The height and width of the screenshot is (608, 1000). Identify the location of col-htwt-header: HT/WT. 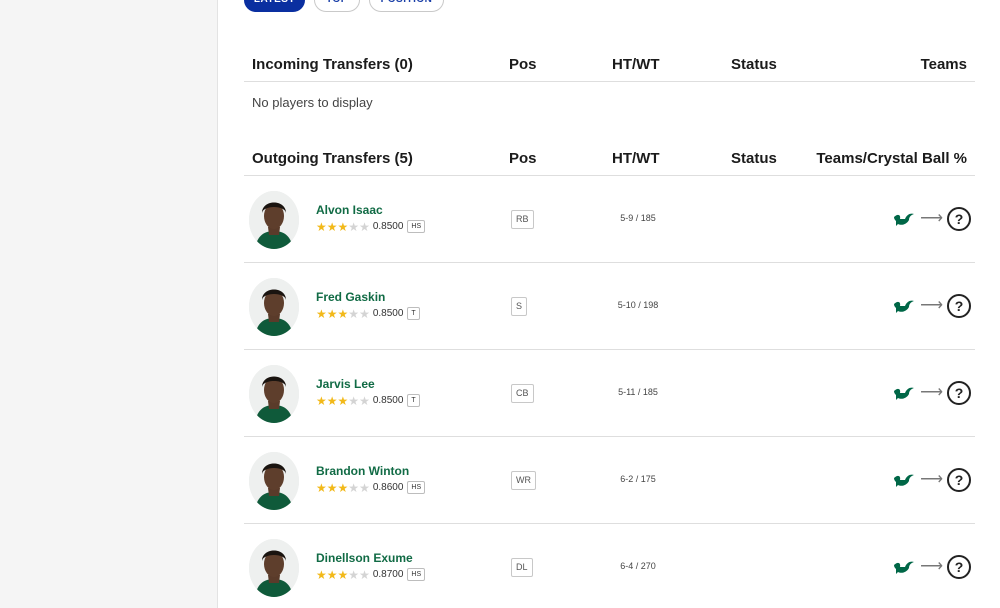
(636, 158).